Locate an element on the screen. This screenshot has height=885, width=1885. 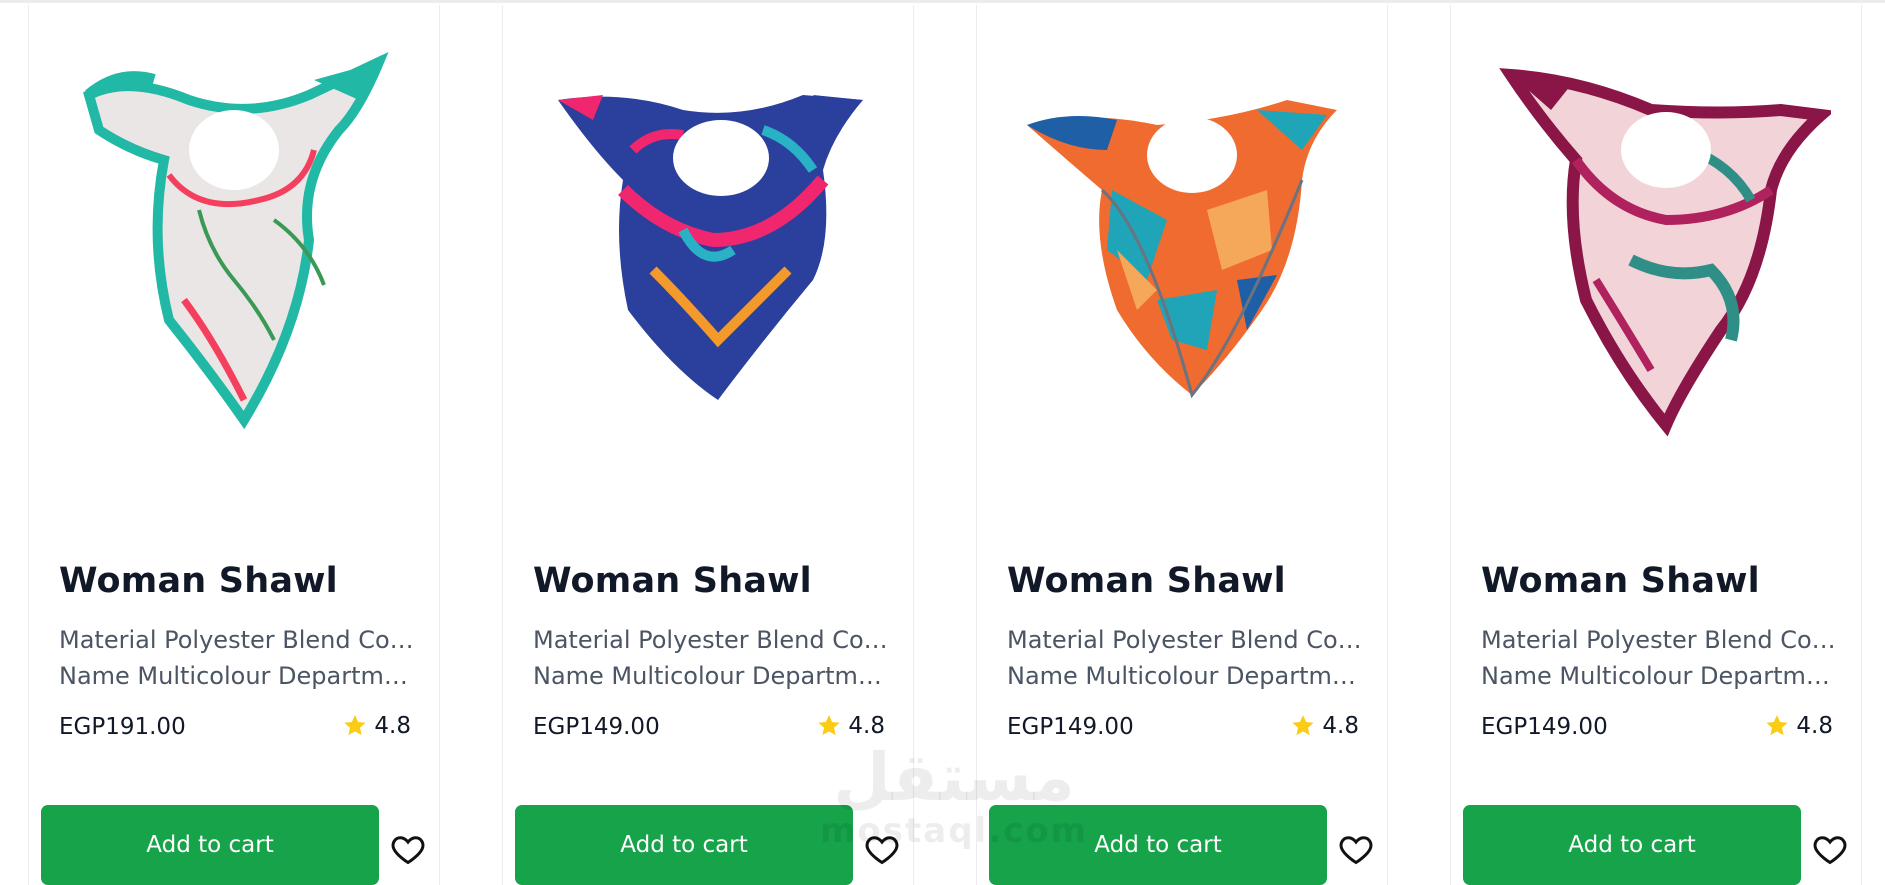
product-price: EGP191.00 is located at coordinates (122, 727).